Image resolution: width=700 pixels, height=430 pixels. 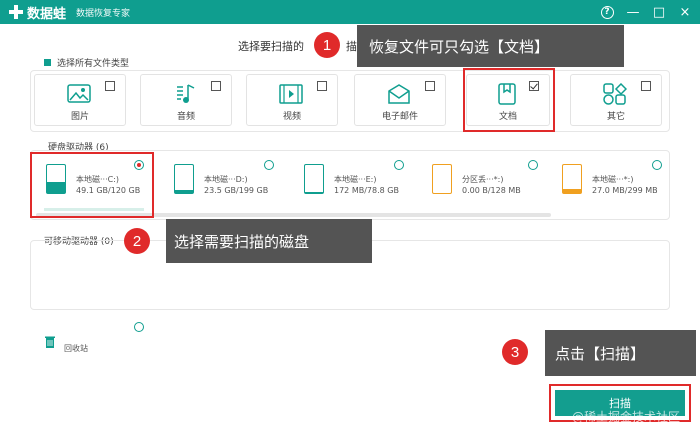 I want to click on select-all-label: 选择所有文件类型, so click(x=93, y=64).